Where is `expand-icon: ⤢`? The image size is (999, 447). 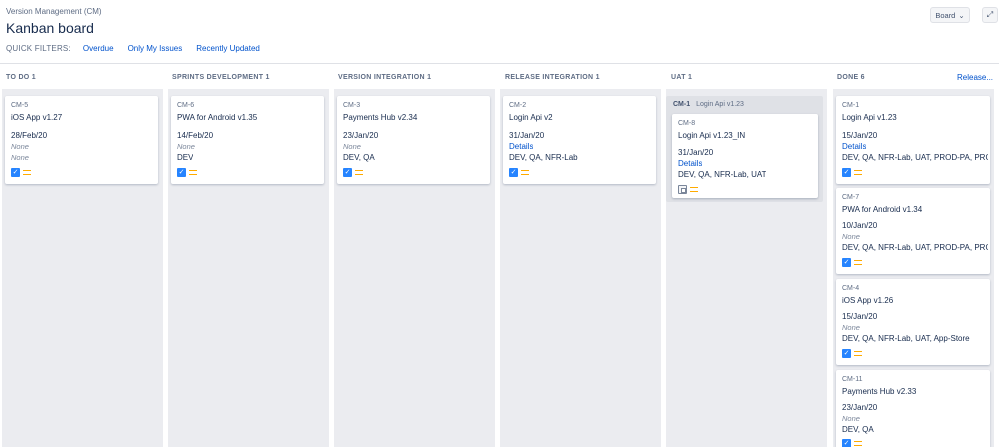 expand-icon: ⤢ is located at coordinates (990, 14).